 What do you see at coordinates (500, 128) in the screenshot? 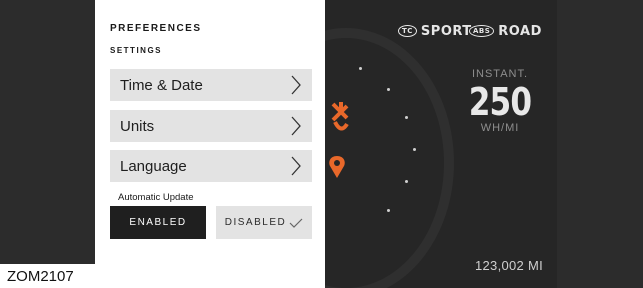
I see `instant-unit: WH/MI` at bounding box center [500, 128].